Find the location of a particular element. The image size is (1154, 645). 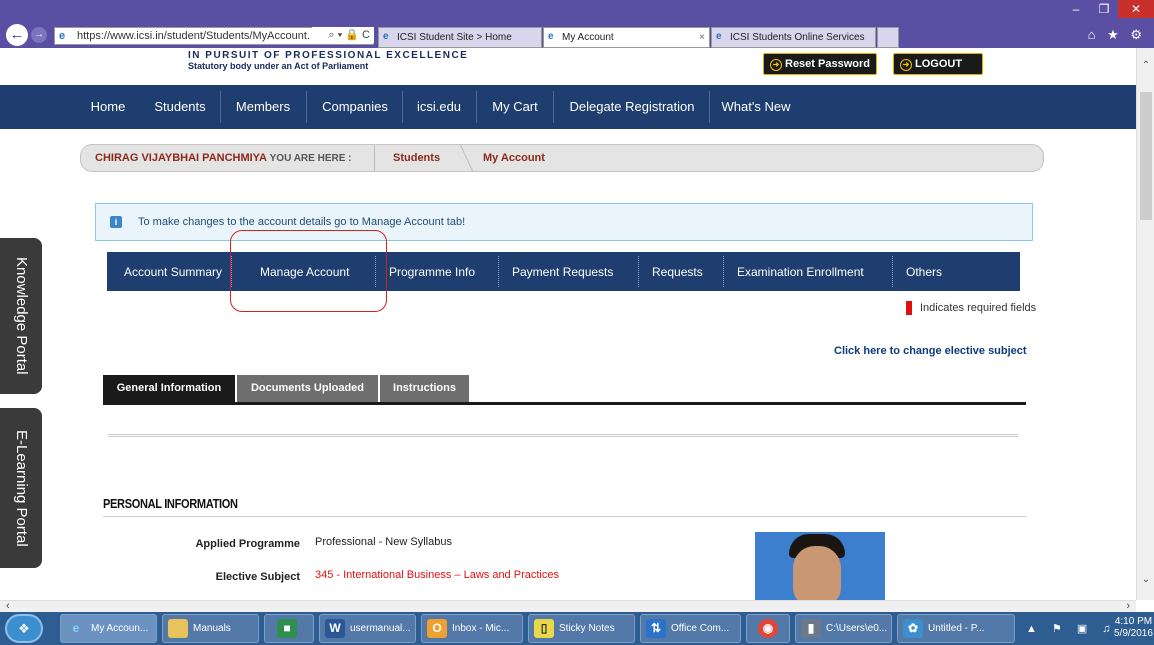

media-icon: ▮ is located at coordinates (811, 628).